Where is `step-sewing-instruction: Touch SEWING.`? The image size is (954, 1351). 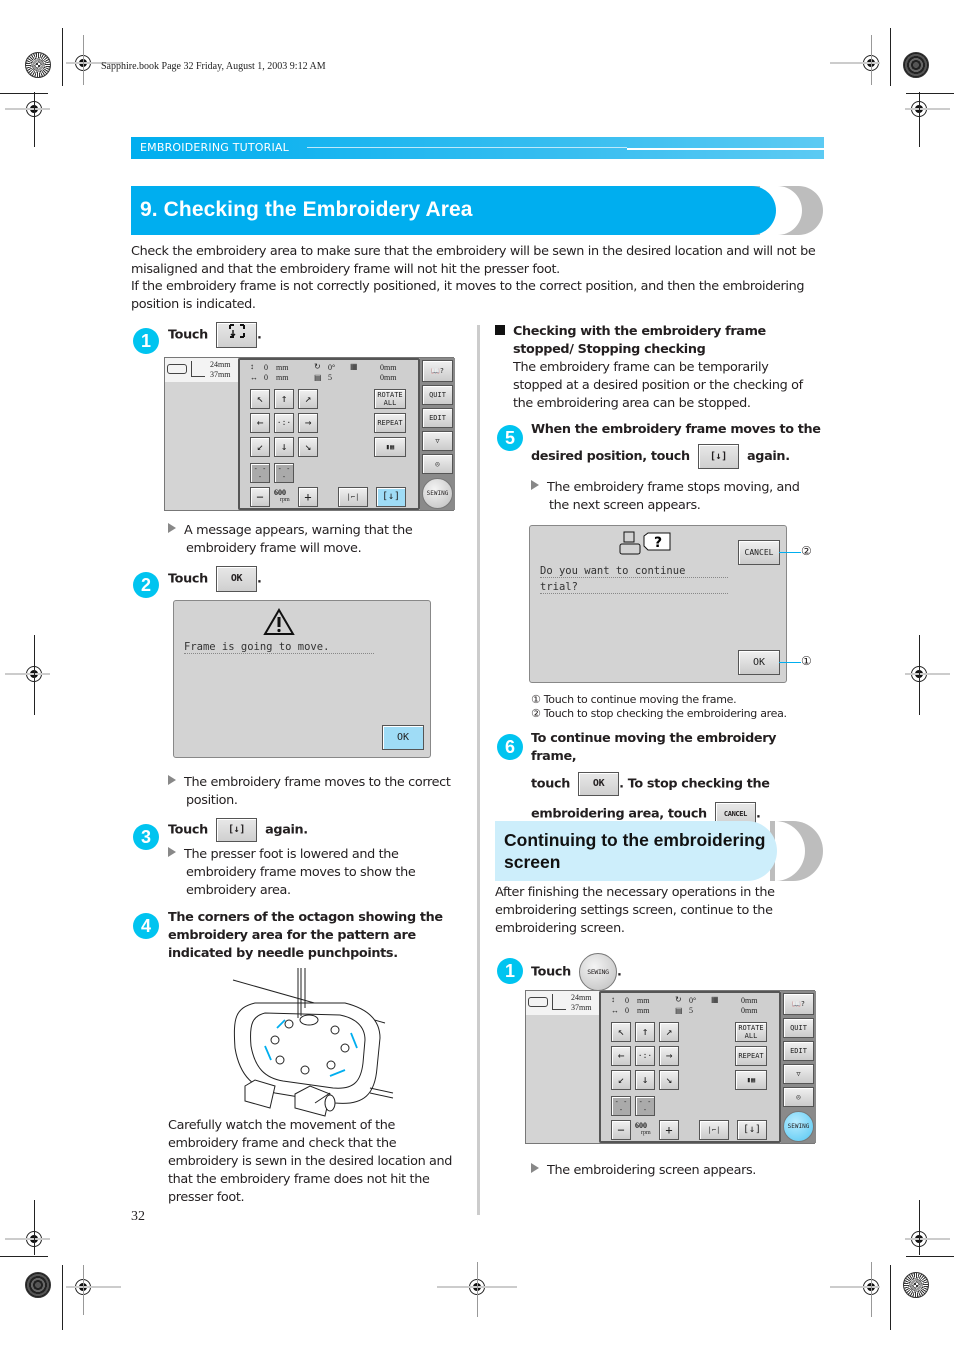 step-sewing-instruction: Touch SEWING. is located at coordinates (576, 972).